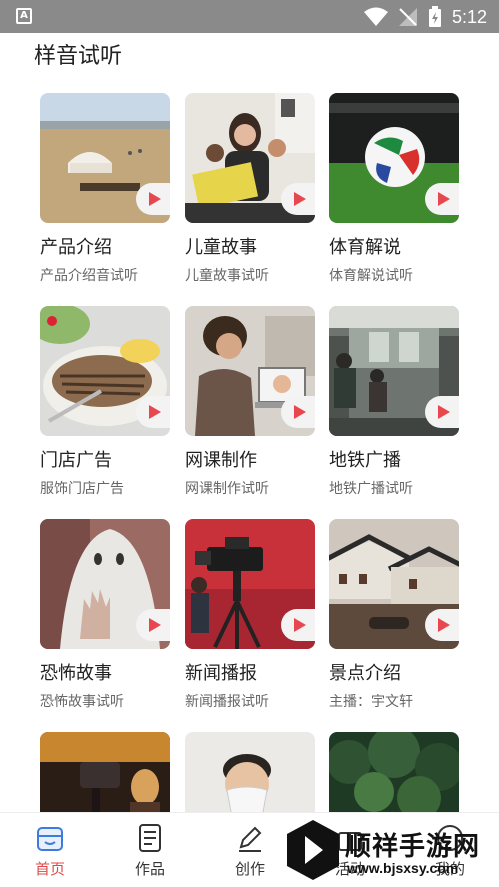 The image size is (499, 887). What do you see at coordinates (221, 673) in the screenshot?
I see `card-title: 新闻播报` at bounding box center [221, 673].